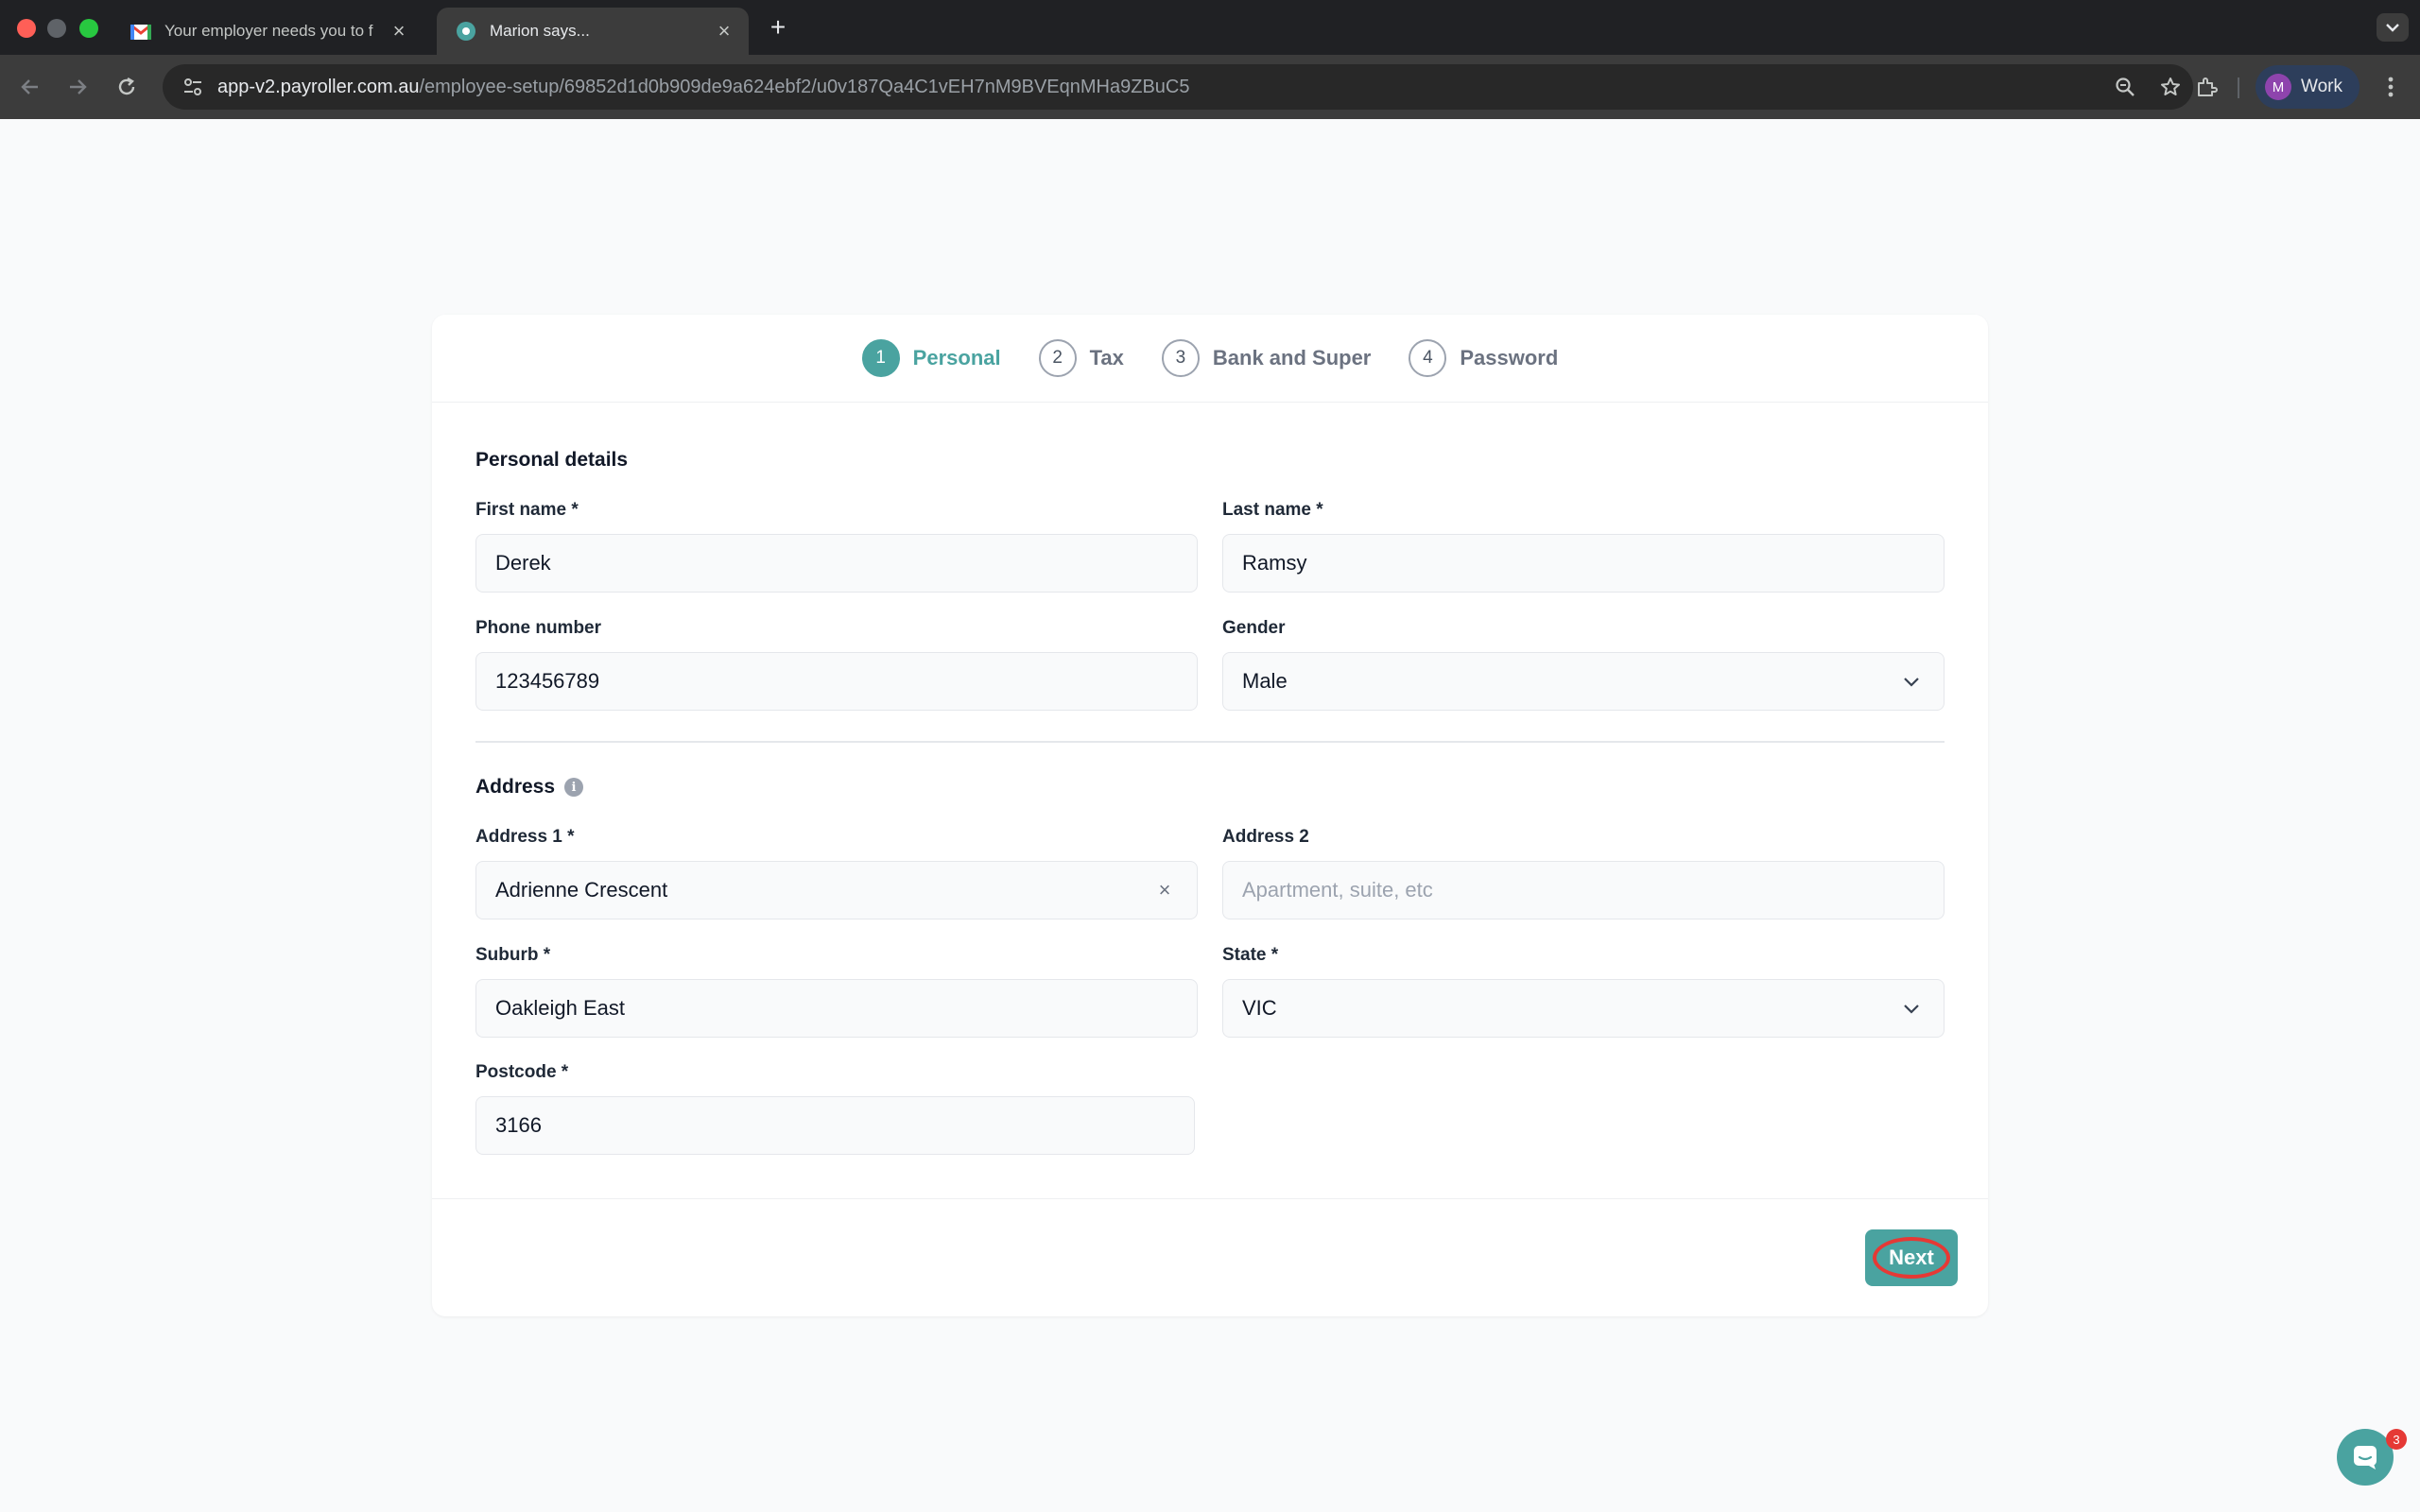 Image resolution: width=2420 pixels, height=1512 pixels. I want to click on last-name-input: Ramsy, so click(1583, 563).